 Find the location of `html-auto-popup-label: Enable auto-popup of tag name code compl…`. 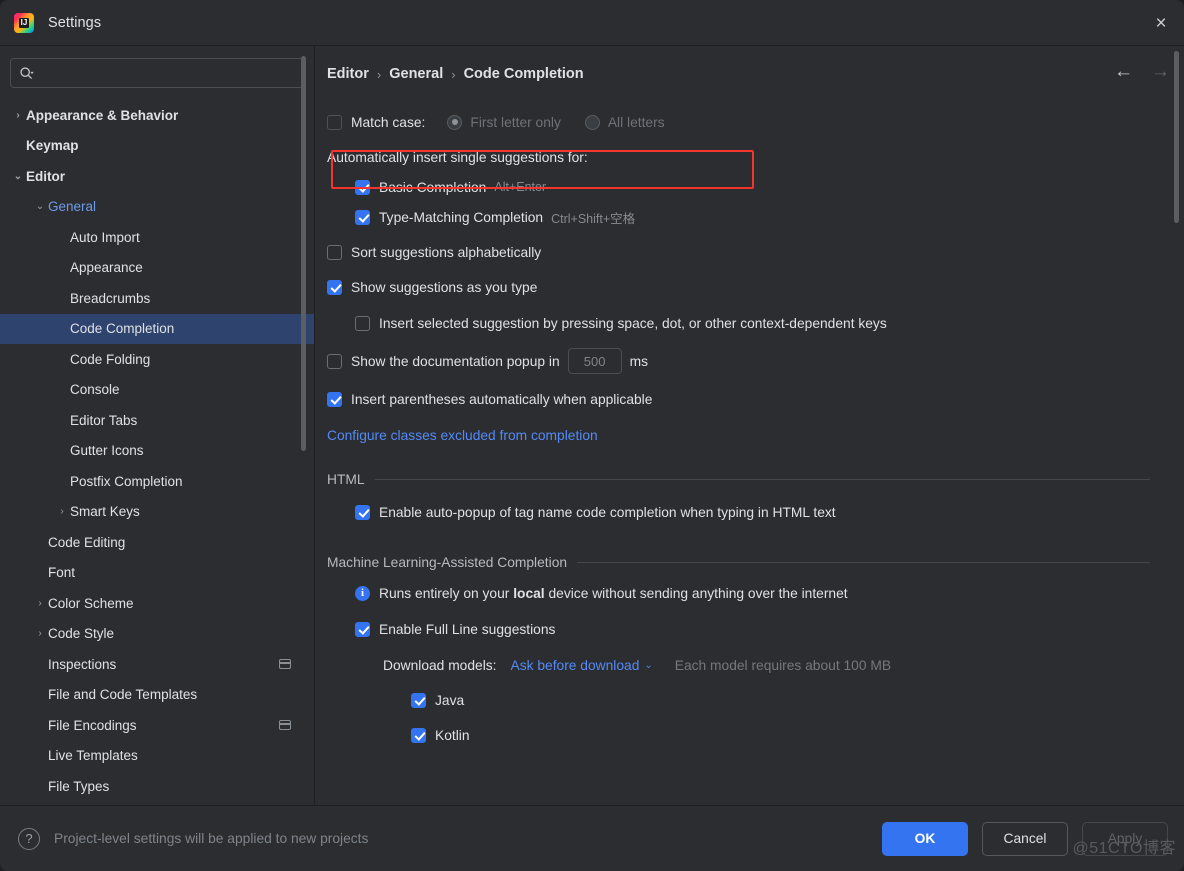

html-auto-popup-label: Enable auto-popup of tag name code compl… is located at coordinates (607, 512).